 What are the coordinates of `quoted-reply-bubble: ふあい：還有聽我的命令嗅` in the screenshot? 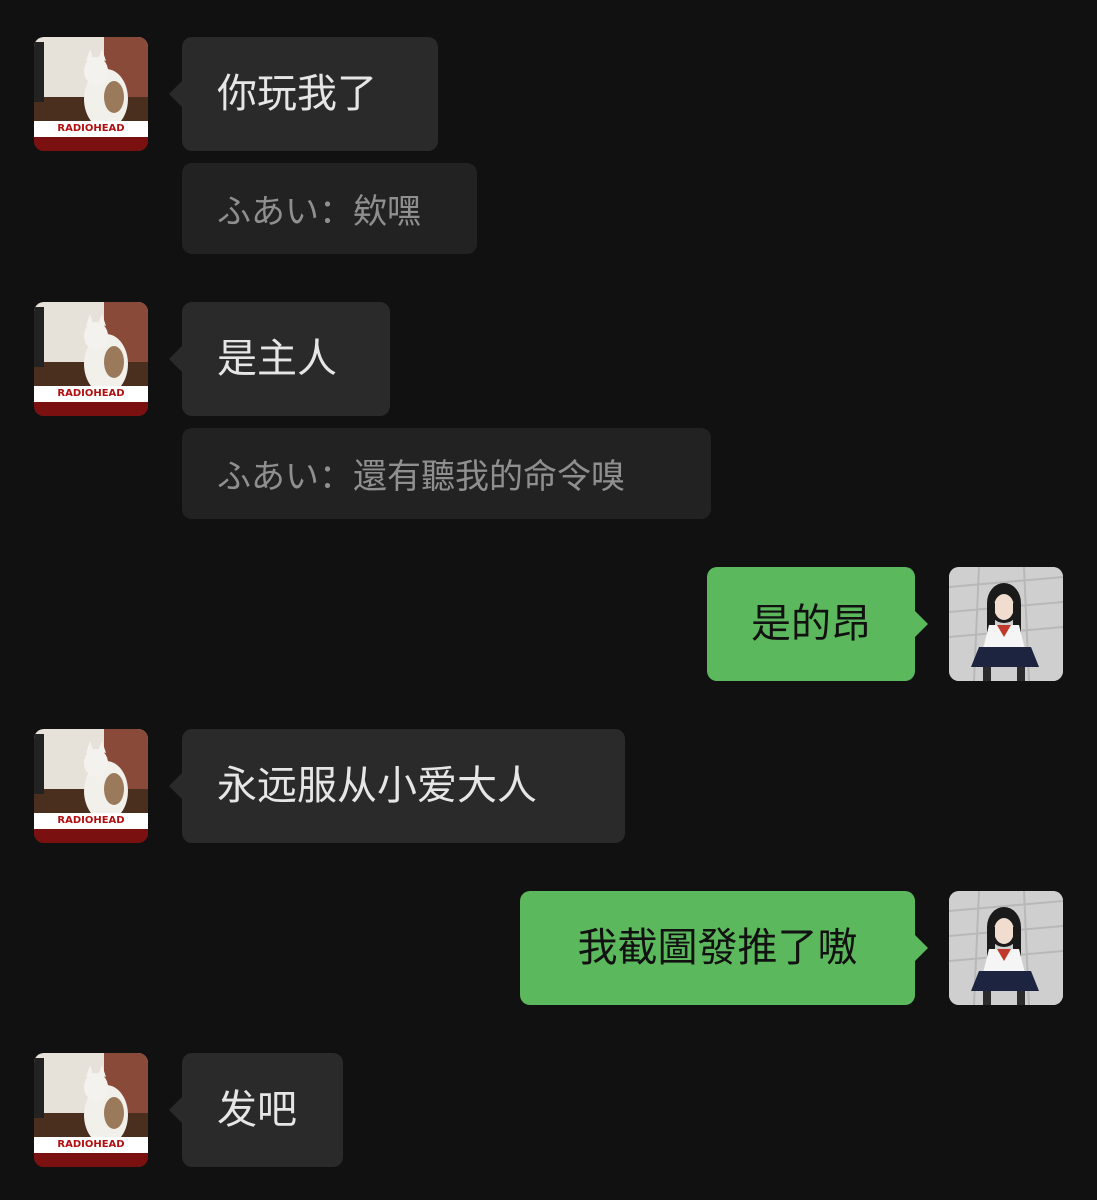 It's located at (446, 473).